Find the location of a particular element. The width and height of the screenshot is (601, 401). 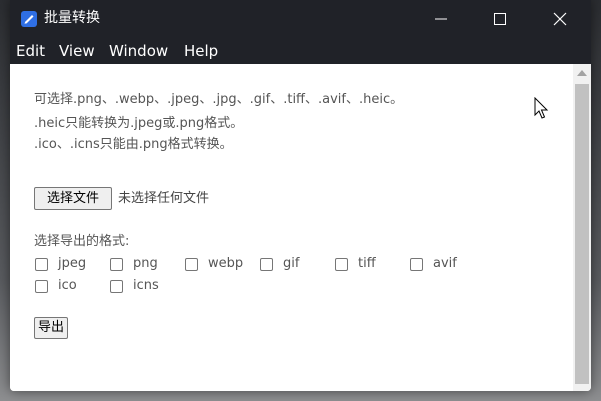

checkbox-png is located at coordinates (116, 264).